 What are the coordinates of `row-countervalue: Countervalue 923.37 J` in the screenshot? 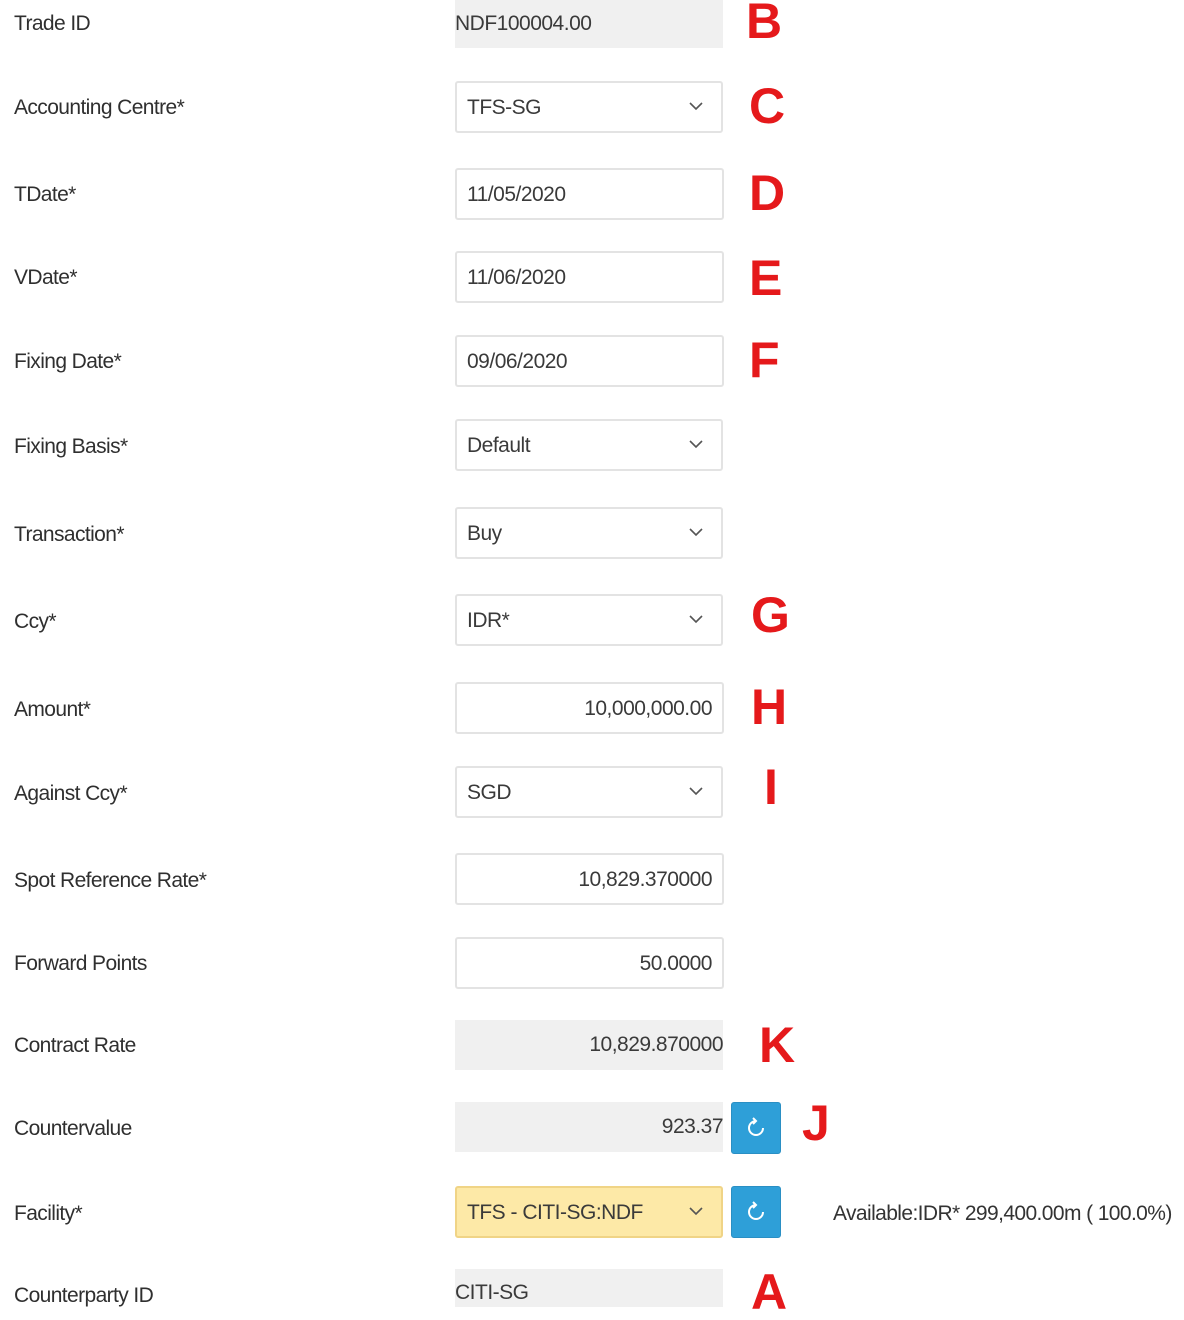 It's located at (592, 1128).